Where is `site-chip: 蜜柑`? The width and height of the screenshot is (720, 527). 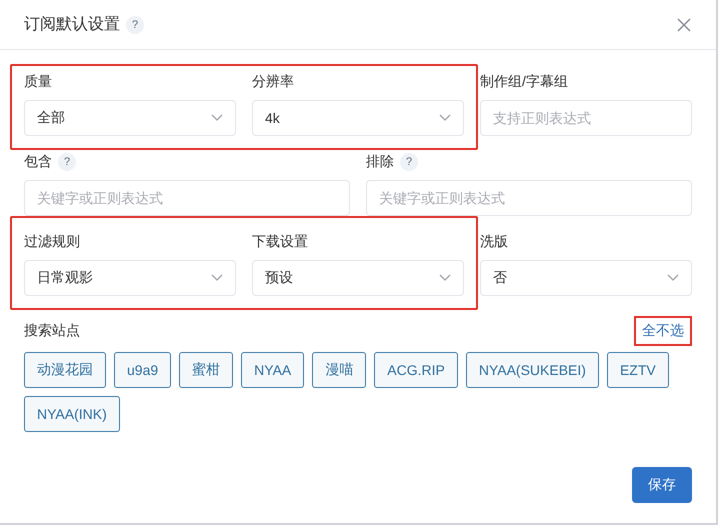 site-chip: 蜜柑 is located at coordinates (206, 370).